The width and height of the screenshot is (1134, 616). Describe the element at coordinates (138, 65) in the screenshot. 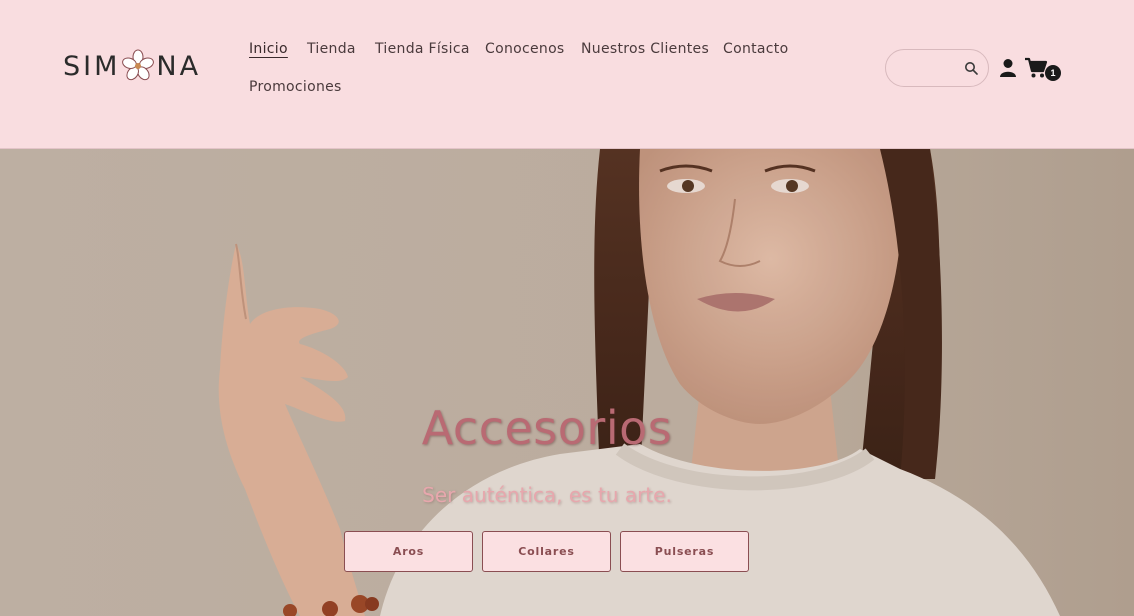

I see `flower-icon` at that location.